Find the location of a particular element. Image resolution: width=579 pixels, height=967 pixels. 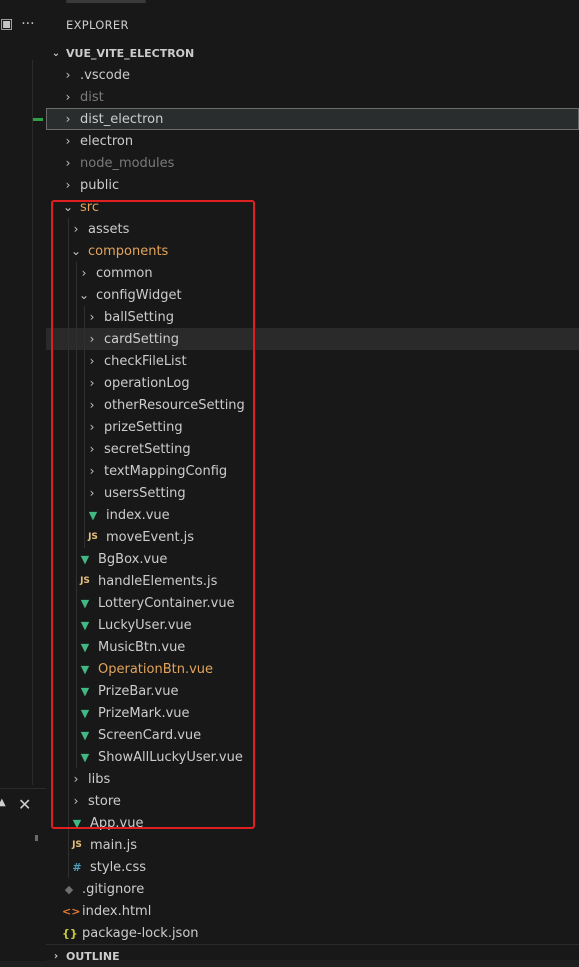

workspace-root-header: ⌄ VUE_VITE_ELECTRON is located at coordinates (312, 53).